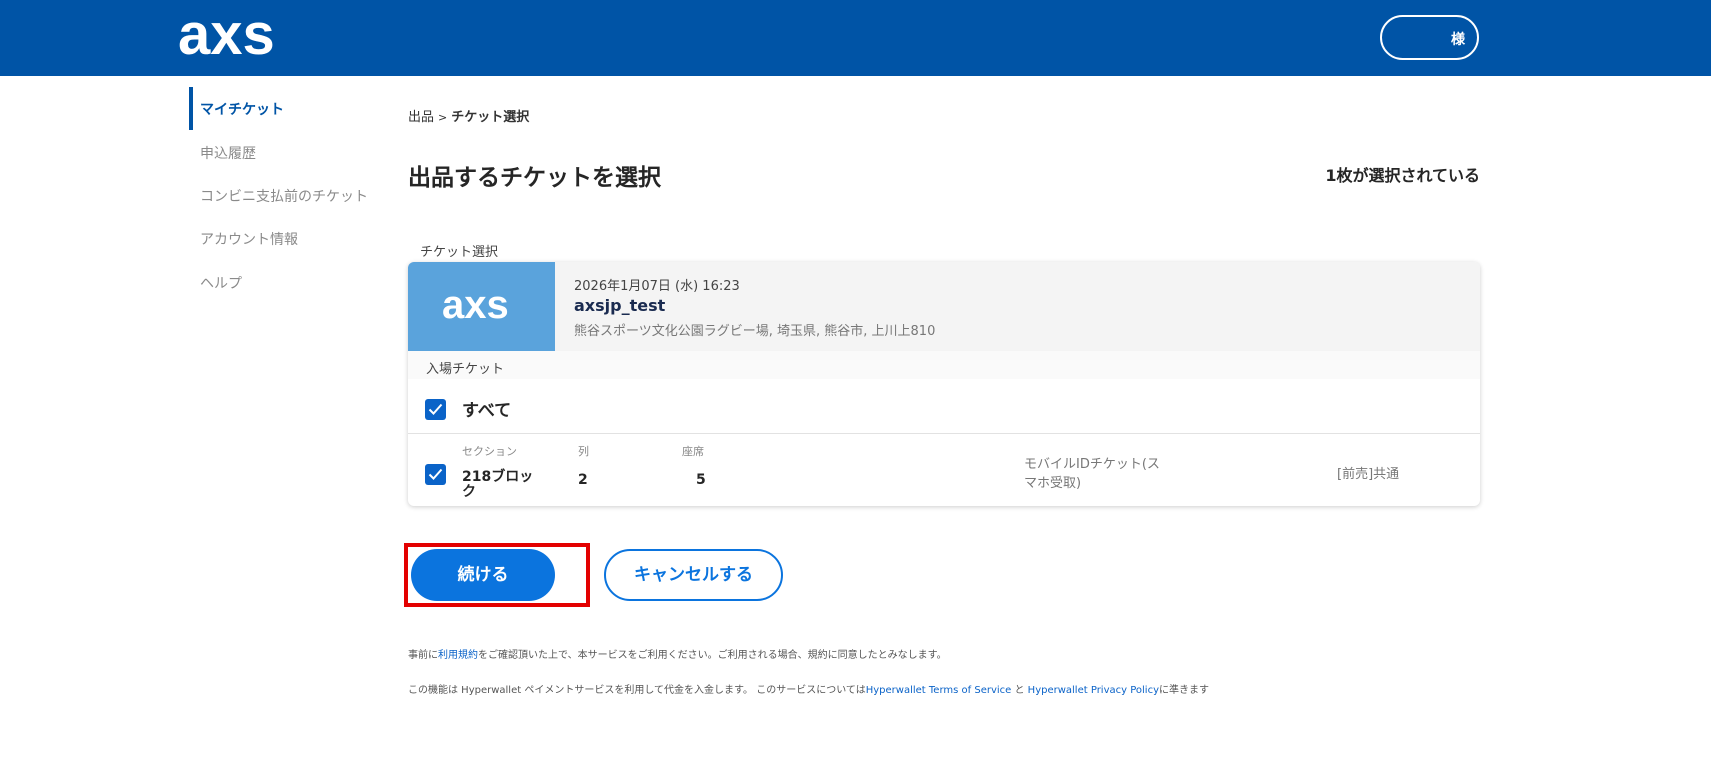 This screenshot has height=773, width=1711. What do you see at coordinates (284, 196) in the screenshot?
I see `sidebar-item-unpaid-tickets: コンビニ支払前のチケット` at bounding box center [284, 196].